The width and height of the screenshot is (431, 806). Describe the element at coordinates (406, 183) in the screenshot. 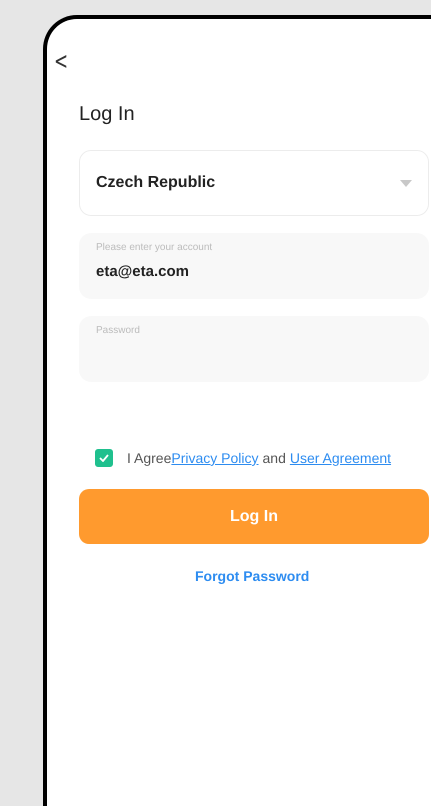

I see `caret-icon` at that location.